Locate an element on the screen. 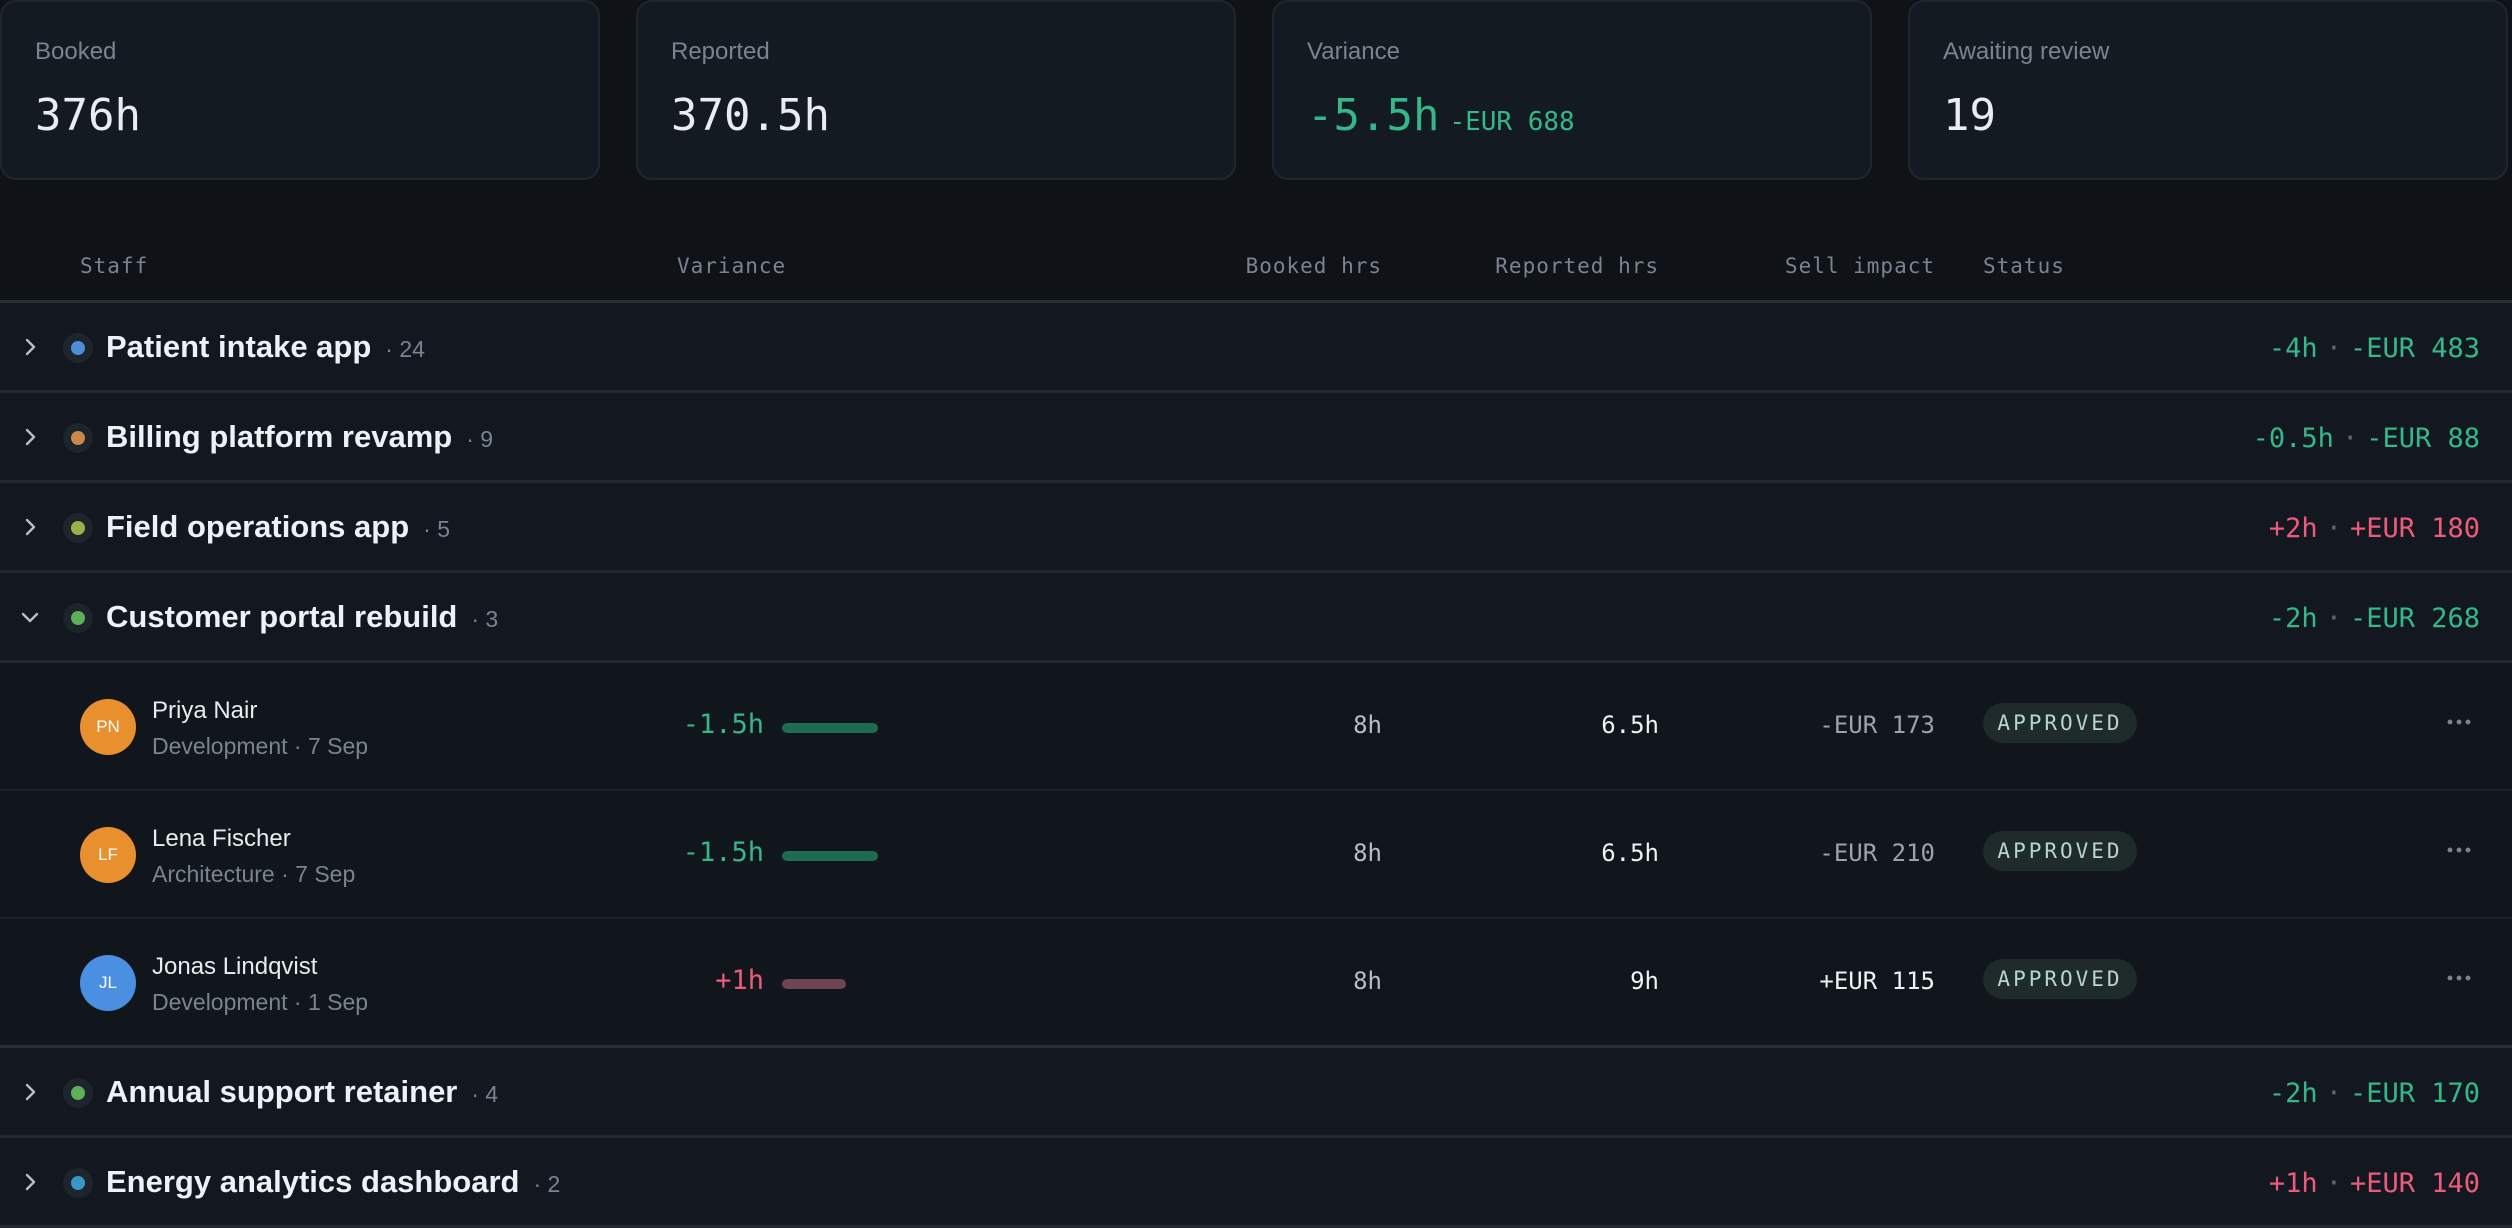  project-group-row: Customer portal rebuild · 3 -2h · -EUR 268 is located at coordinates (1256, 618).